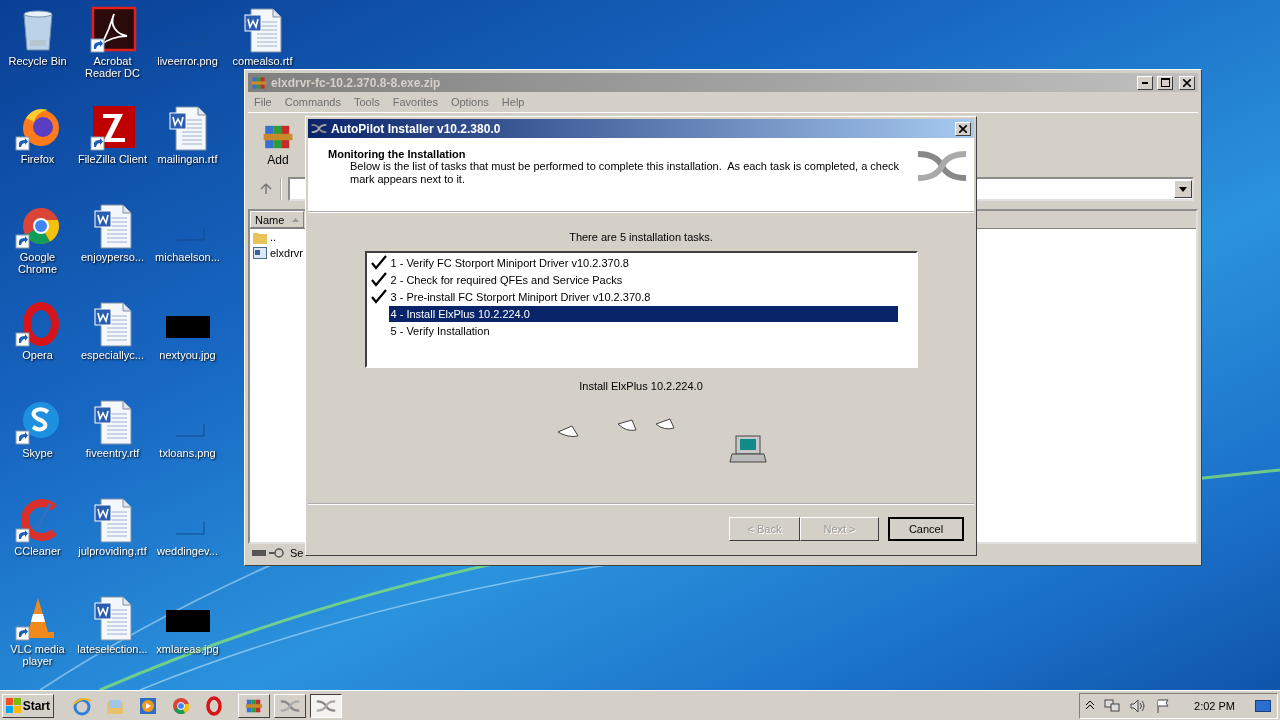 The width and height of the screenshot is (1280, 720). What do you see at coordinates (273, 237) in the screenshot?
I see `file-name: ..` at bounding box center [273, 237].